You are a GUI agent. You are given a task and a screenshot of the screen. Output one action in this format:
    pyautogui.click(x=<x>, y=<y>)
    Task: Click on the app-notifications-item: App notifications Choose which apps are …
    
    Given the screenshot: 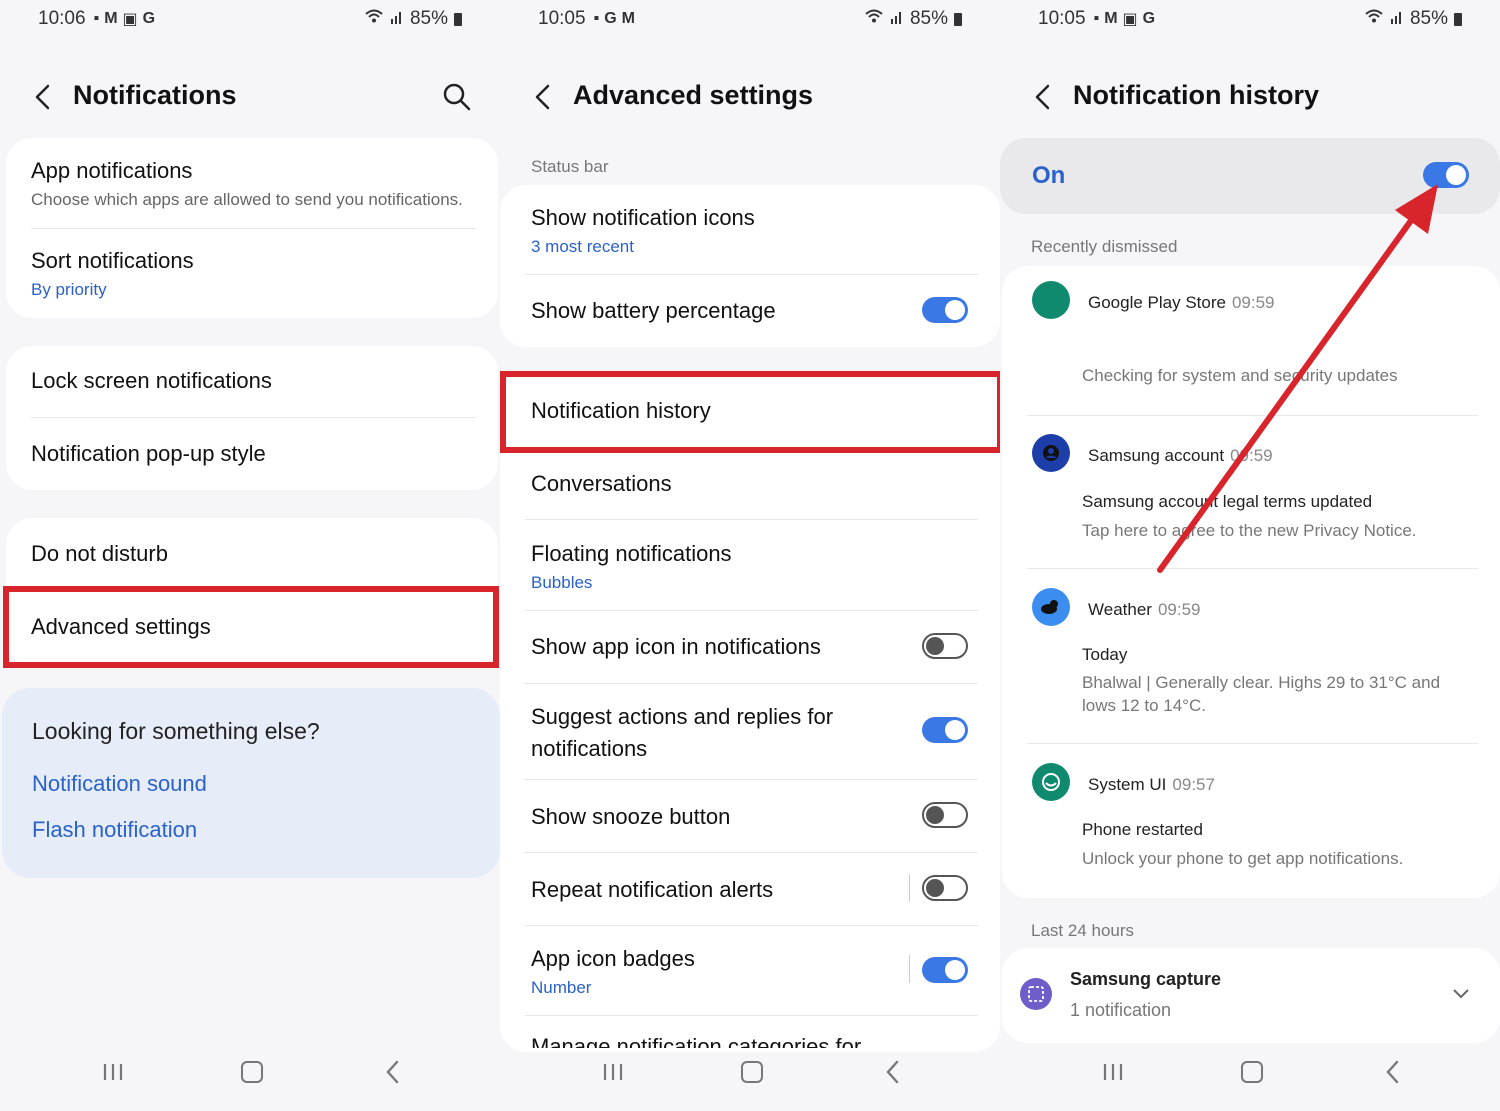 What is the action you would take?
    pyautogui.click(x=252, y=184)
    